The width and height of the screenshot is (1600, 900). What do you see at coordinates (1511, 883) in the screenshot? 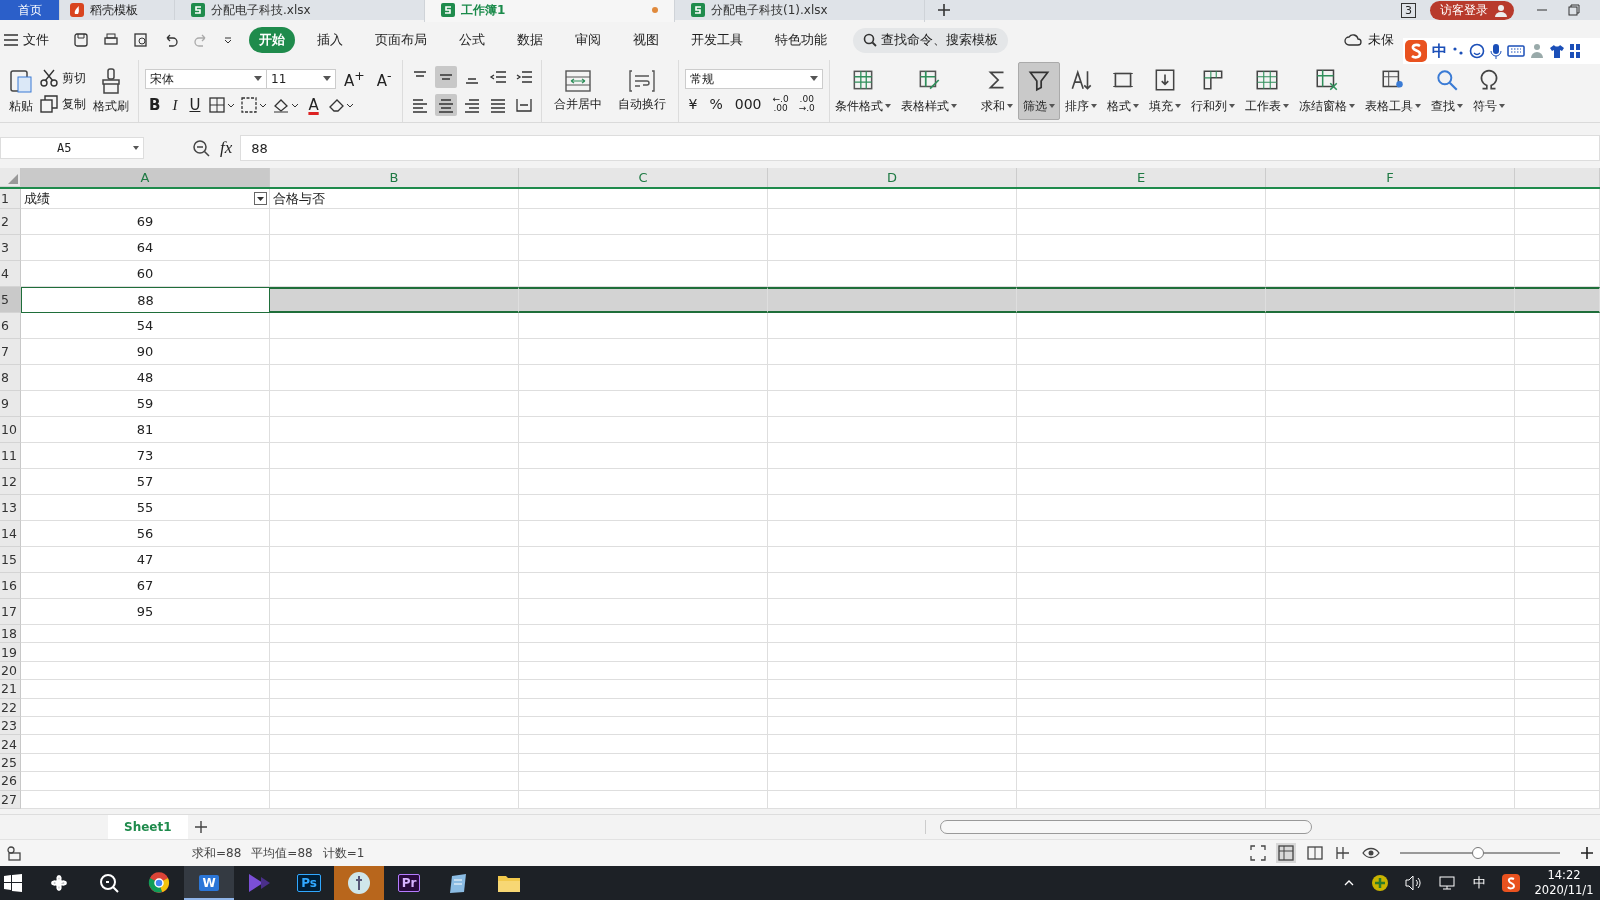
I see `sogou-logo-icon` at bounding box center [1511, 883].